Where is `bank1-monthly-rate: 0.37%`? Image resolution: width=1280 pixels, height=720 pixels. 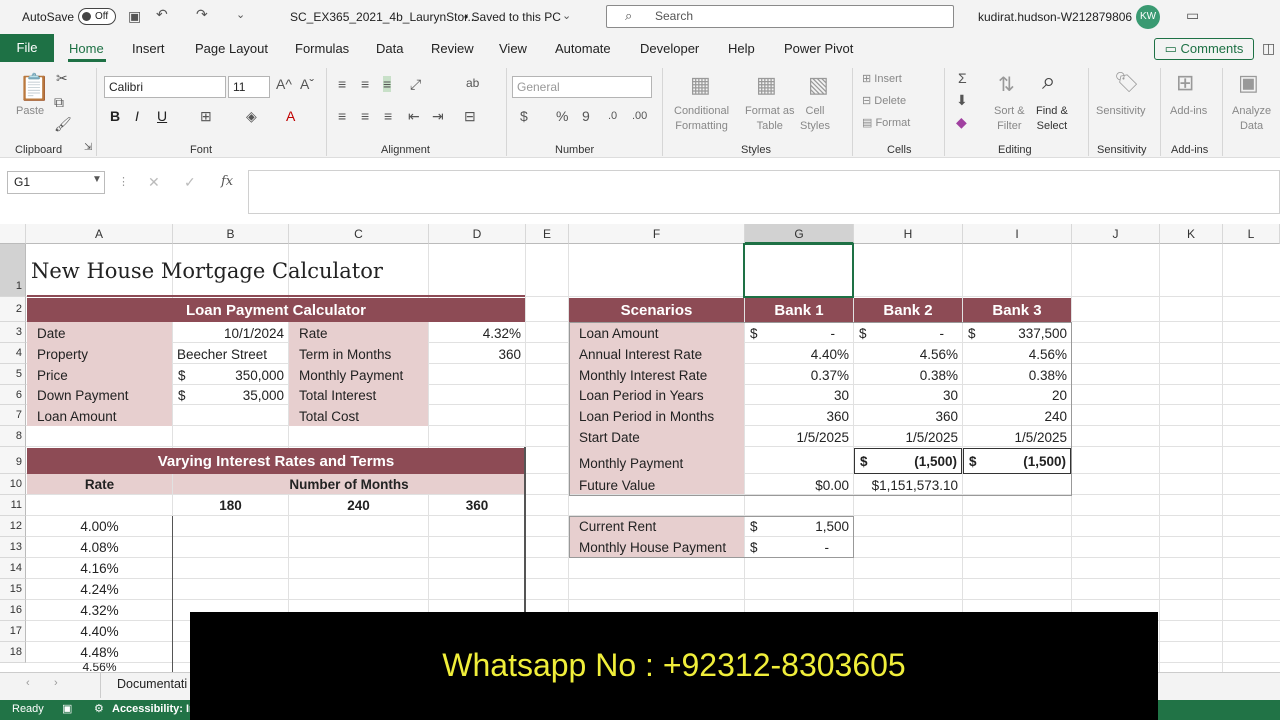 bank1-monthly-rate: 0.37% is located at coordinates (799, 375).